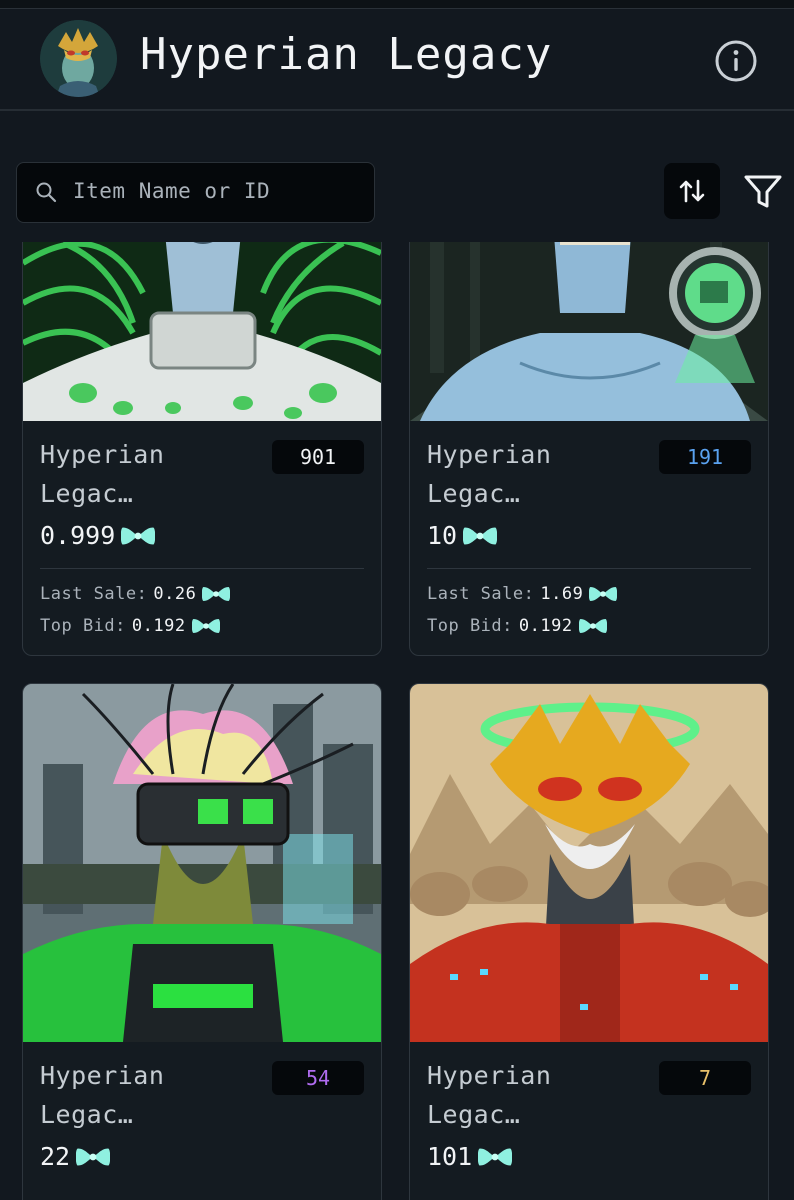 This screenshot has width=794, height=1200. I want to click on search-icon, so click(46, 192).